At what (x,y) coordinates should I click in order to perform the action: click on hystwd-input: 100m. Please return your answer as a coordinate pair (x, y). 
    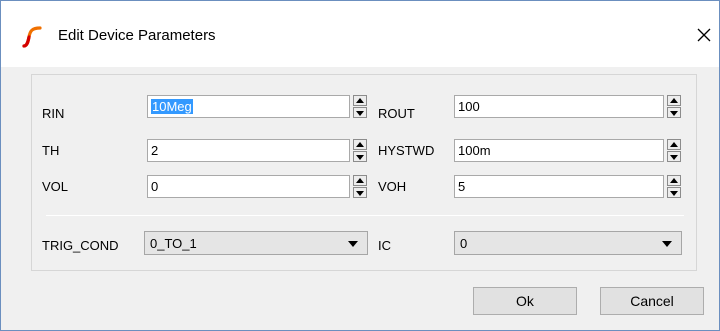
    Looking at the image, I should click on (559, 150).